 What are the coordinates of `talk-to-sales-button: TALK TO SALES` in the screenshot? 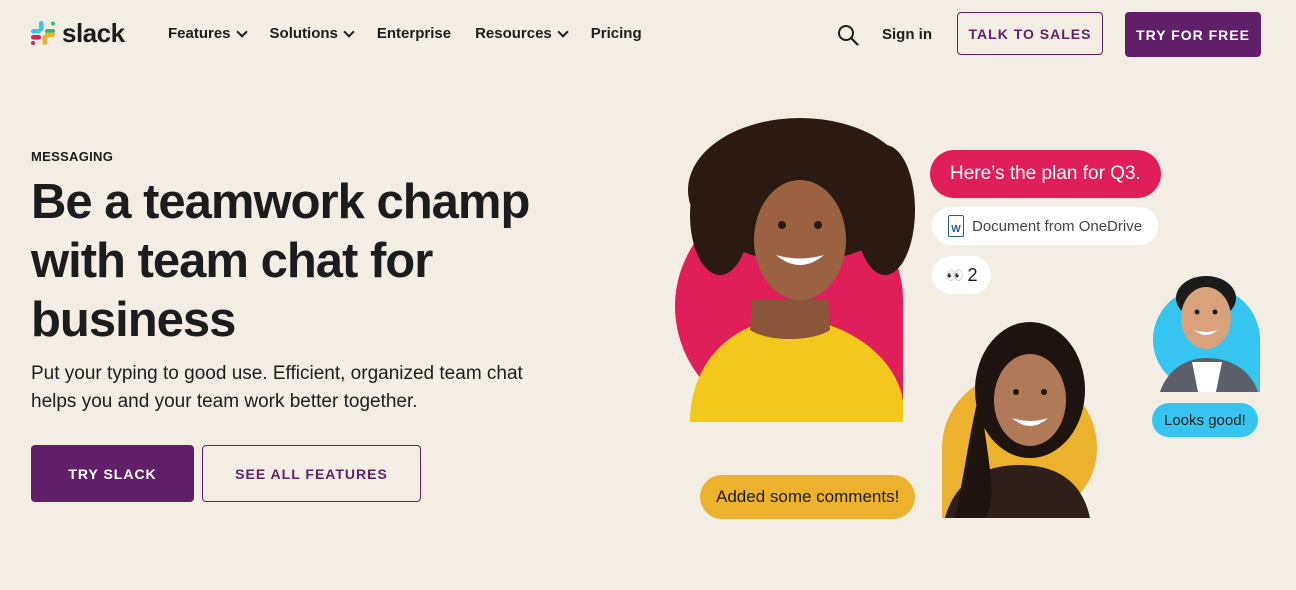 It's located at (1030, 33).